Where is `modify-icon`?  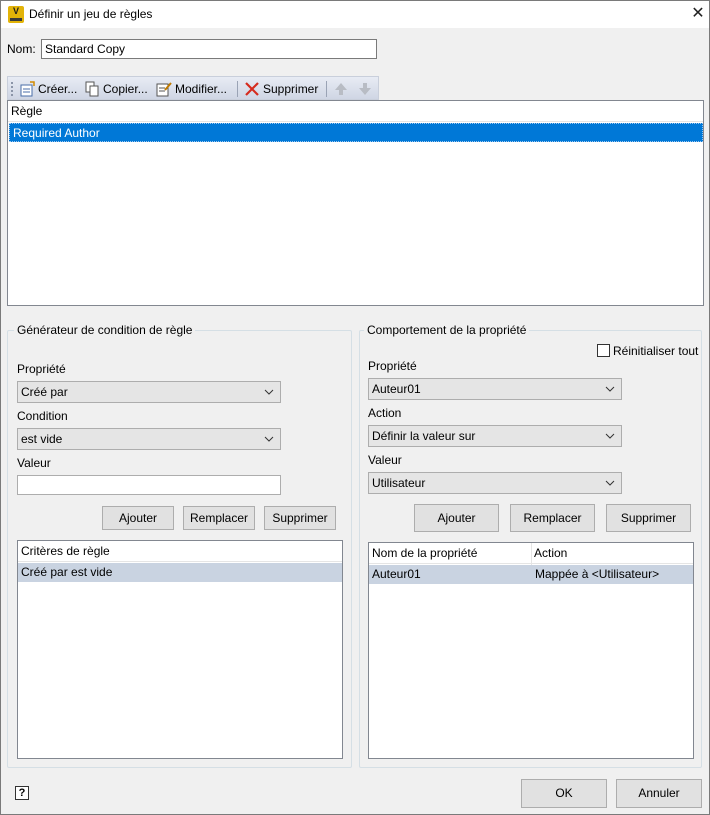 modify-icon is located at coordinates (164, 89).